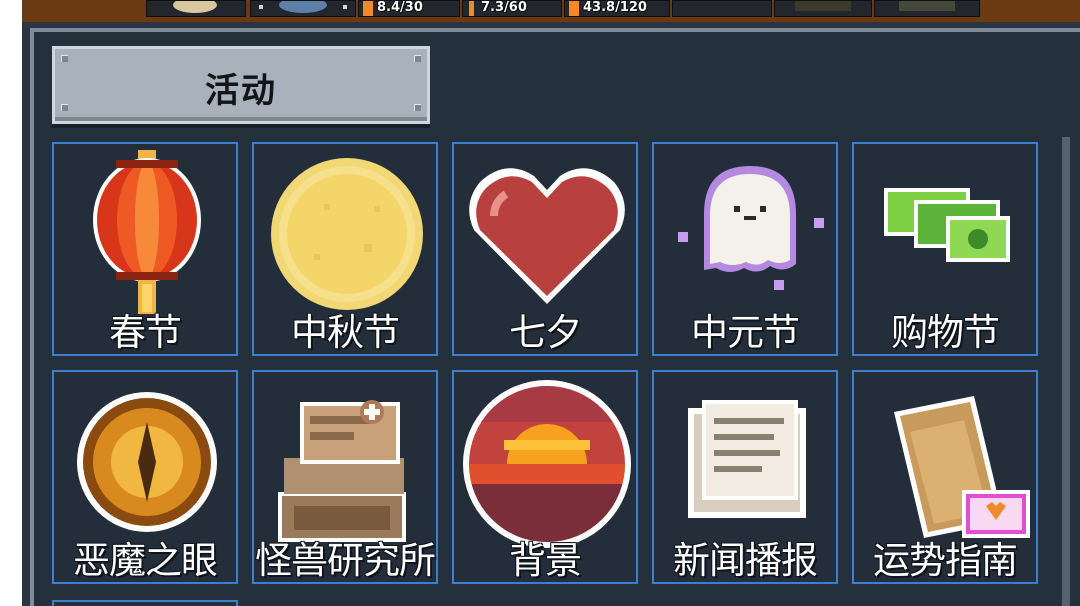  I want to click on resource-energy: 7.3/60, so click(512, 8).